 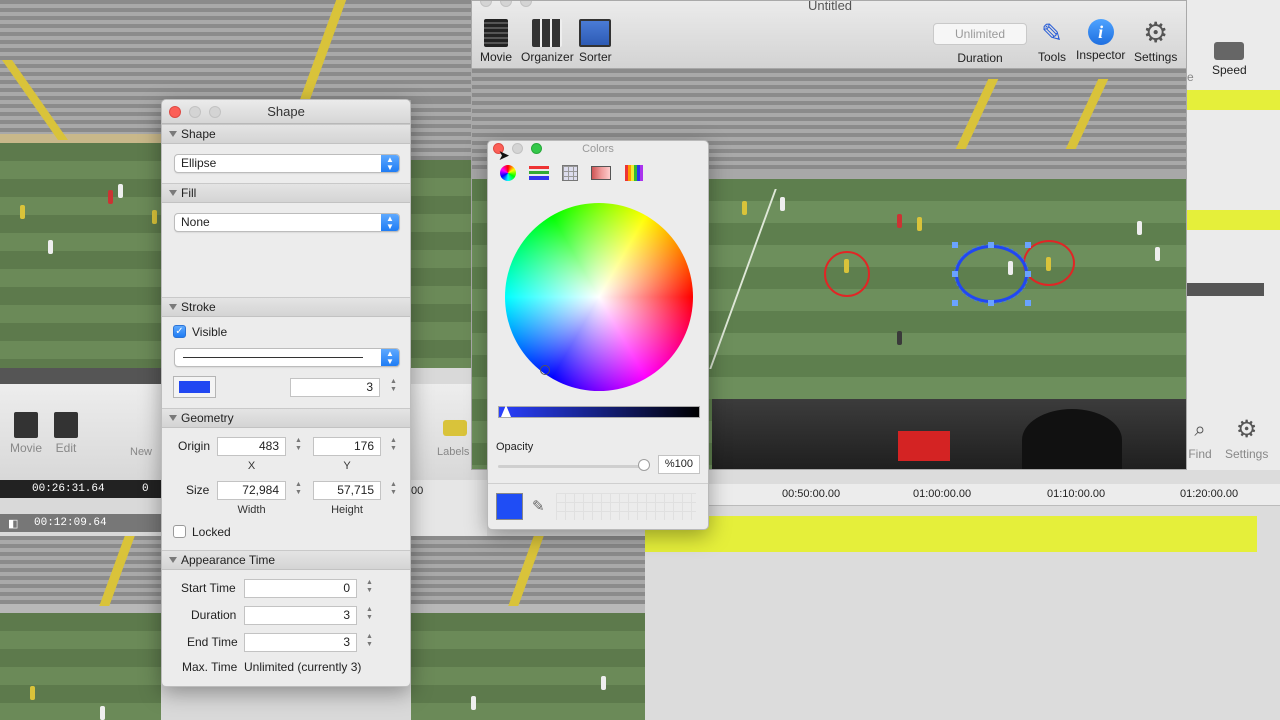 What do you see at coordinates (1190, 77) in the screenshot?
I see `partial-label: e` at bounding box center [1190, 77].